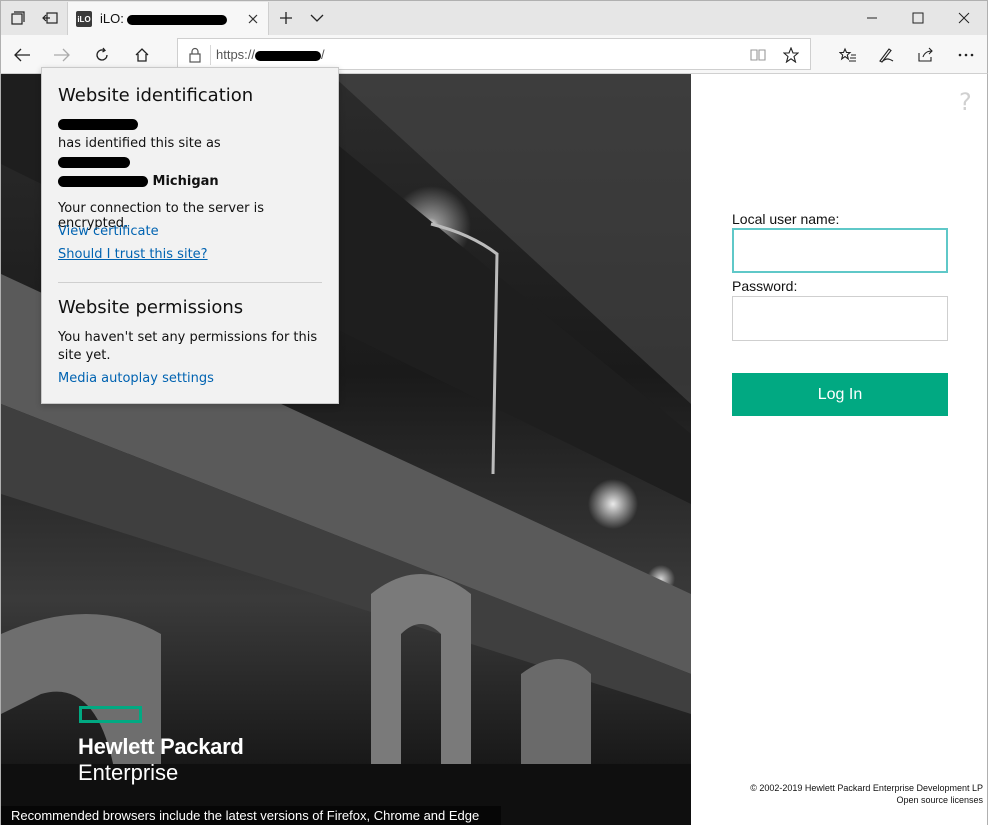 This screenshot has height=825, width=988. I want to click on reading-view-button, so click(758, 55).